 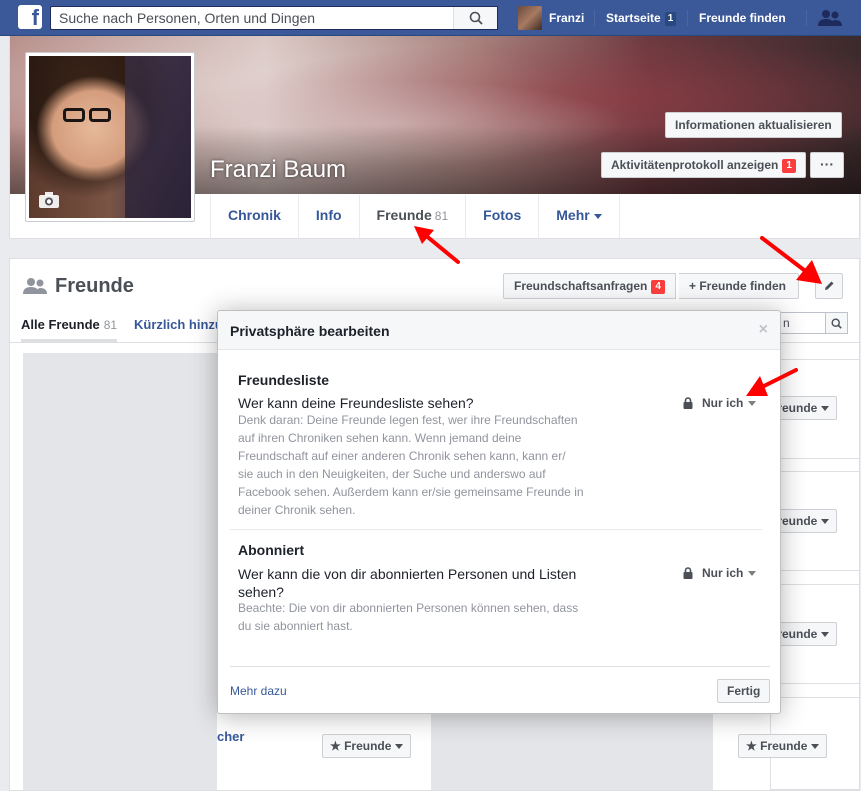 I want to click on subtab-recently-added: Kürzlich hinzu, so click(x=178, y=324).